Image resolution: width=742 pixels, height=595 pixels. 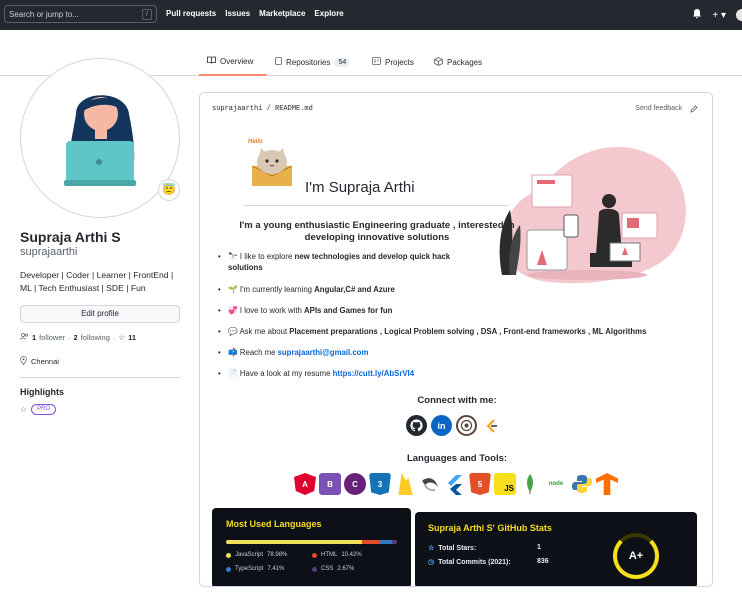 What do you see at coordinates (373, 373) in the screenshot?
I see `resume-link: https://cutt.ly/AbSrVI4` at bounding box center [373, 373].